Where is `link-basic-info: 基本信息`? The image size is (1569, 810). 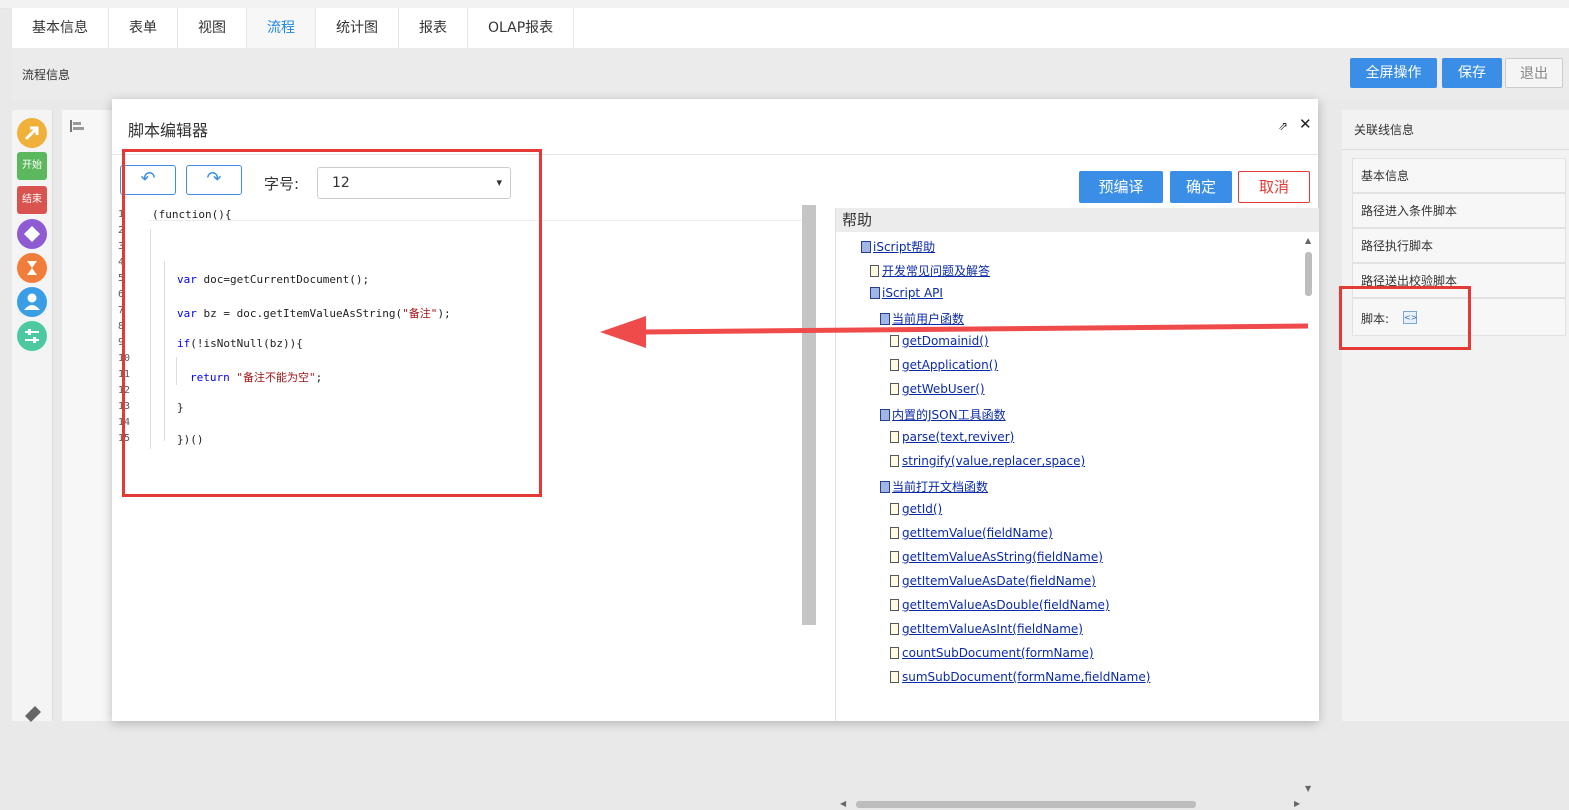
link-basic-info: 基本信息 is located at coordinates (1459, 175).